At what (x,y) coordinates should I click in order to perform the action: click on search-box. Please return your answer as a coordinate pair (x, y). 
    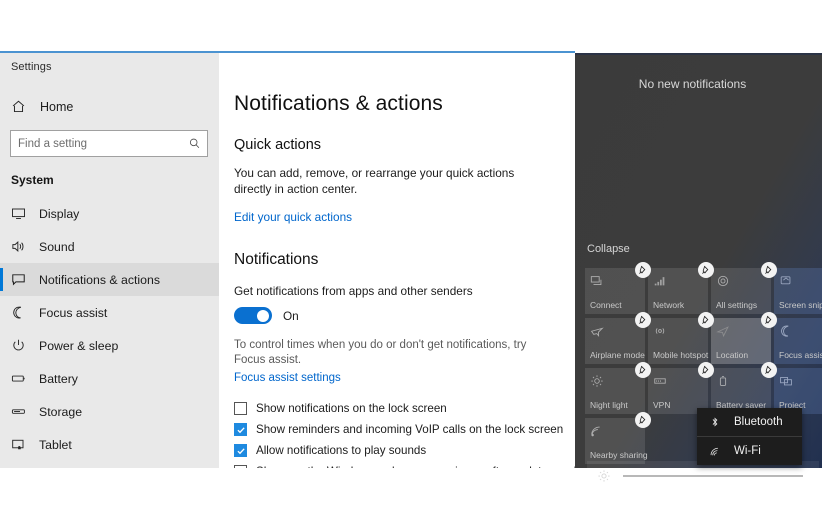
    Looking at the image, I should click on (109, 143).